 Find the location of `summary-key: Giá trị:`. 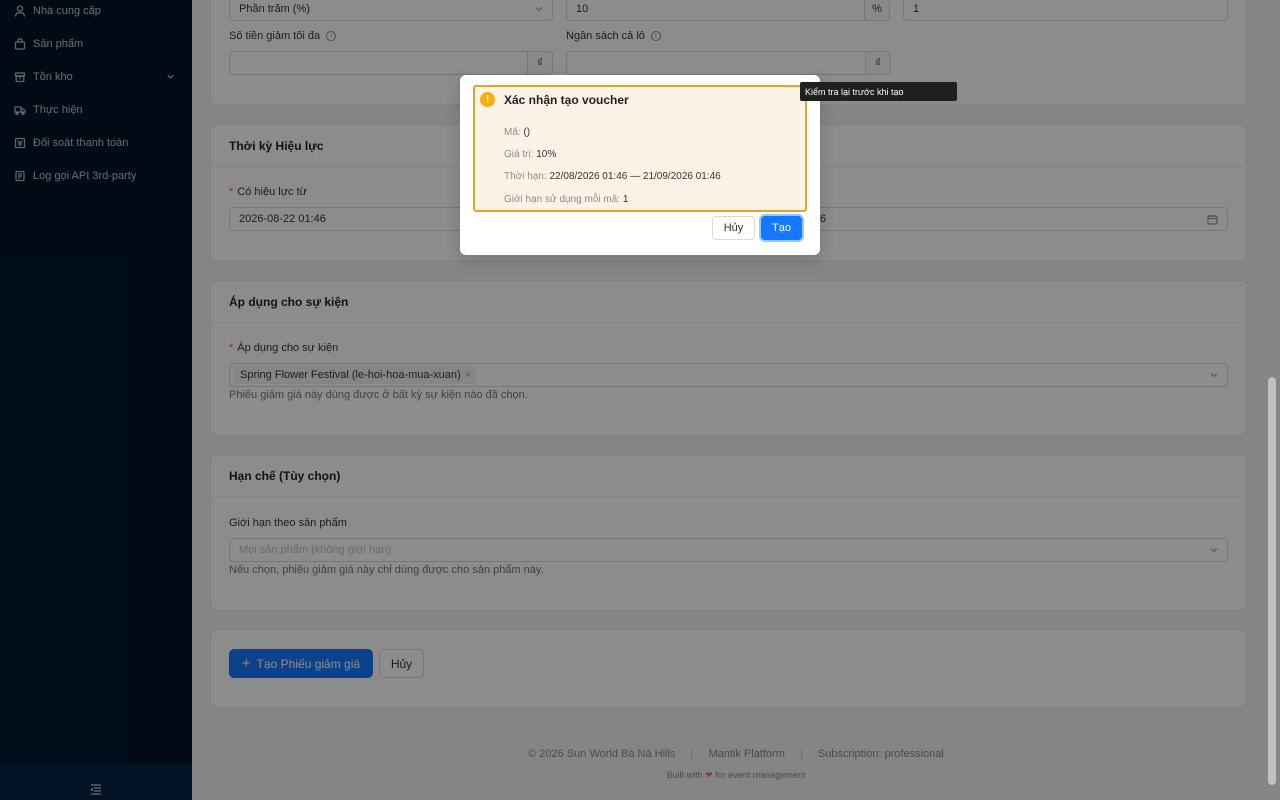

summary-key: Giá trị: is located at coordinates (519, 154).